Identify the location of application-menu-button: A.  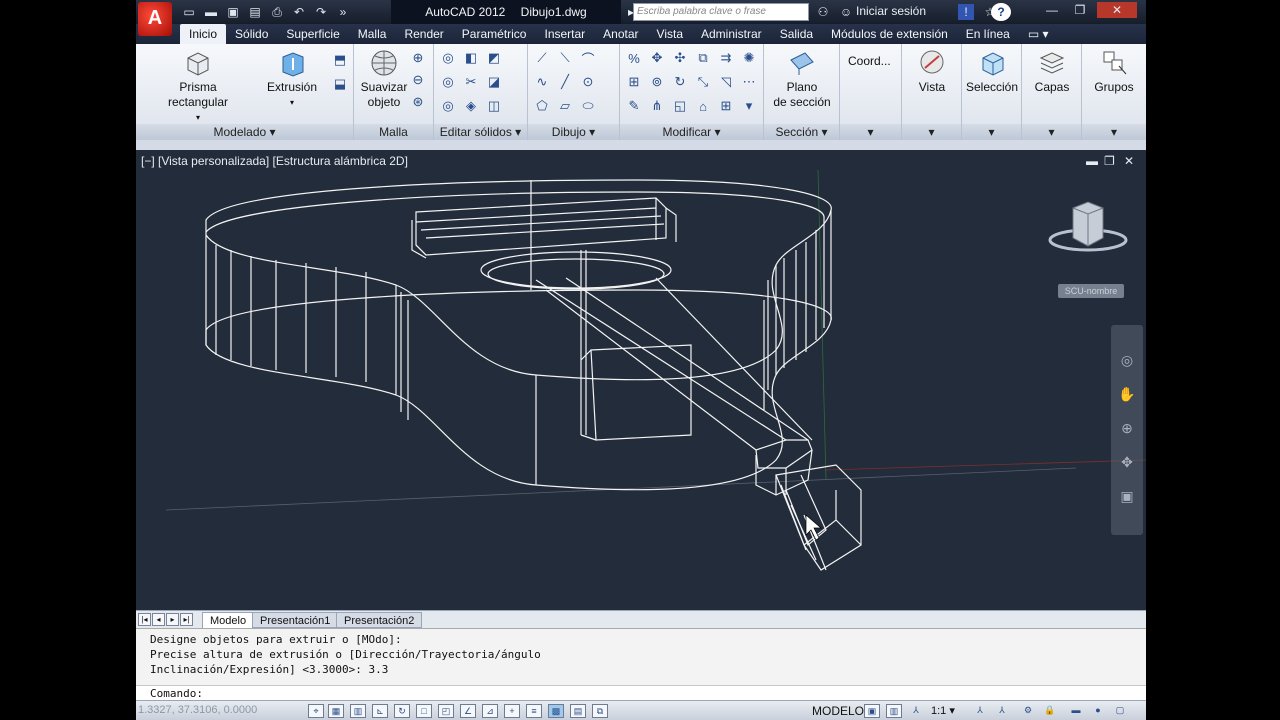
(155, 19).